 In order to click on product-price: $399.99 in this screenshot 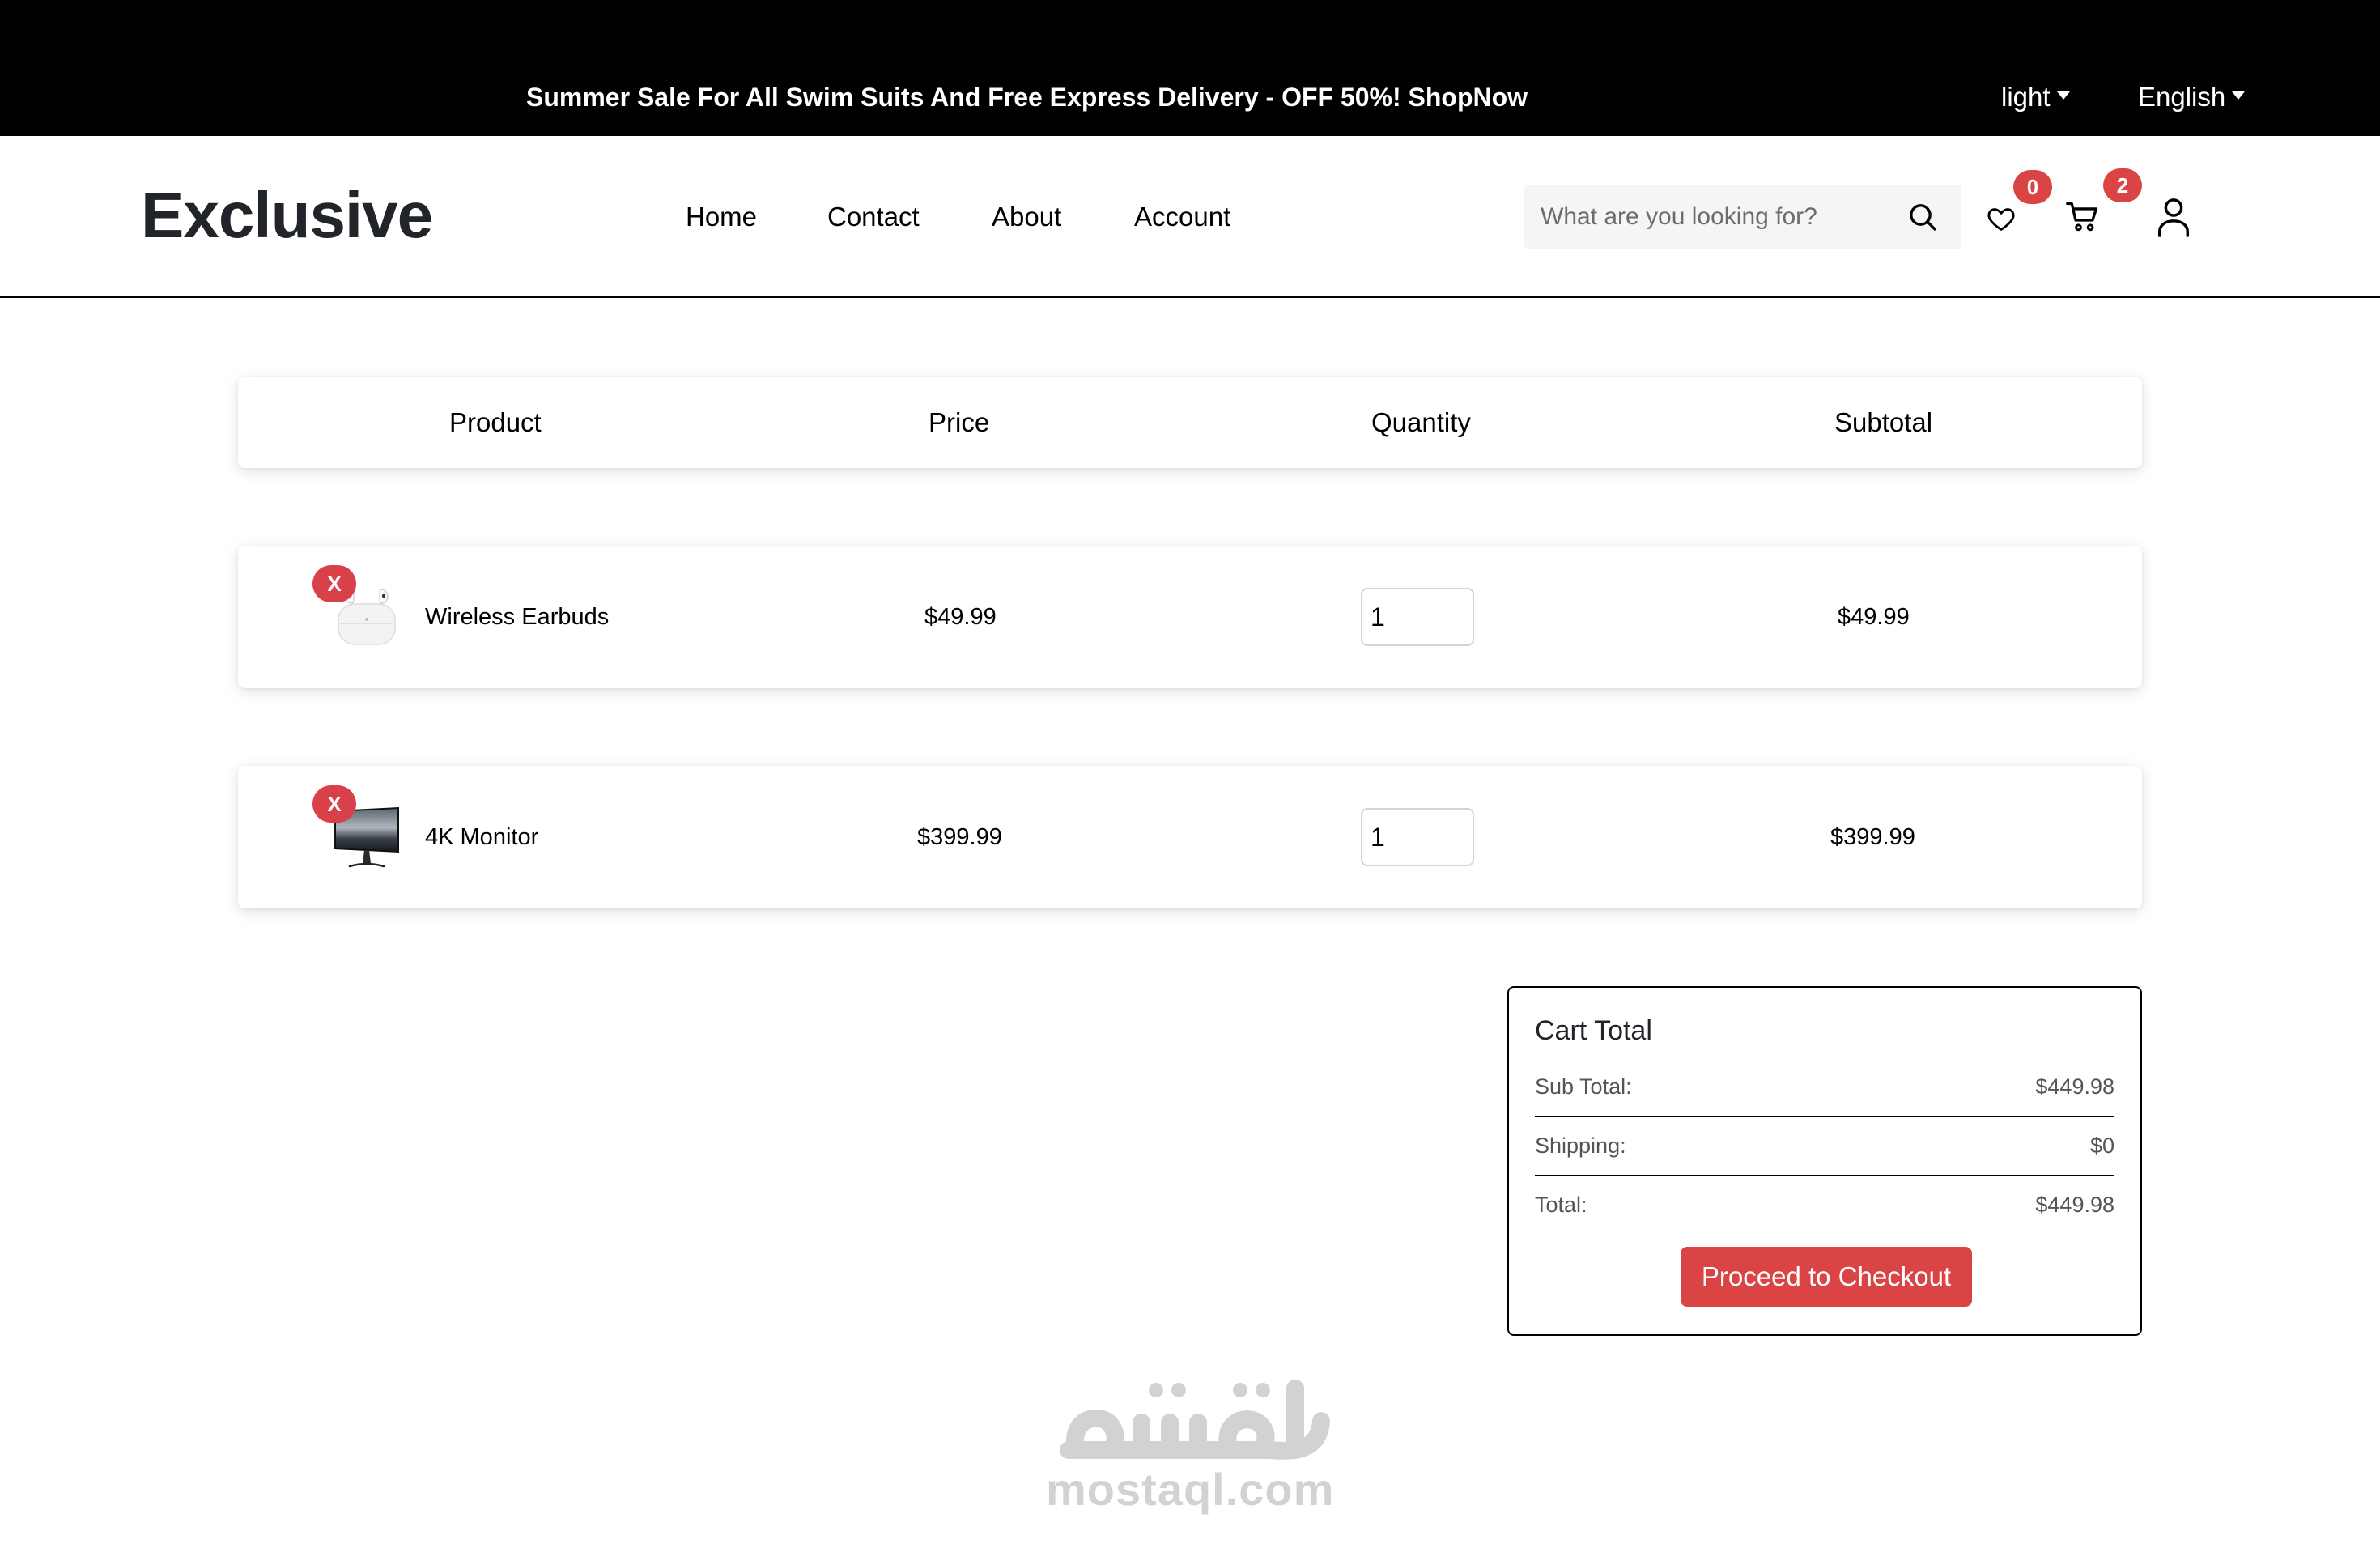, I will do `click(959, 837)`.